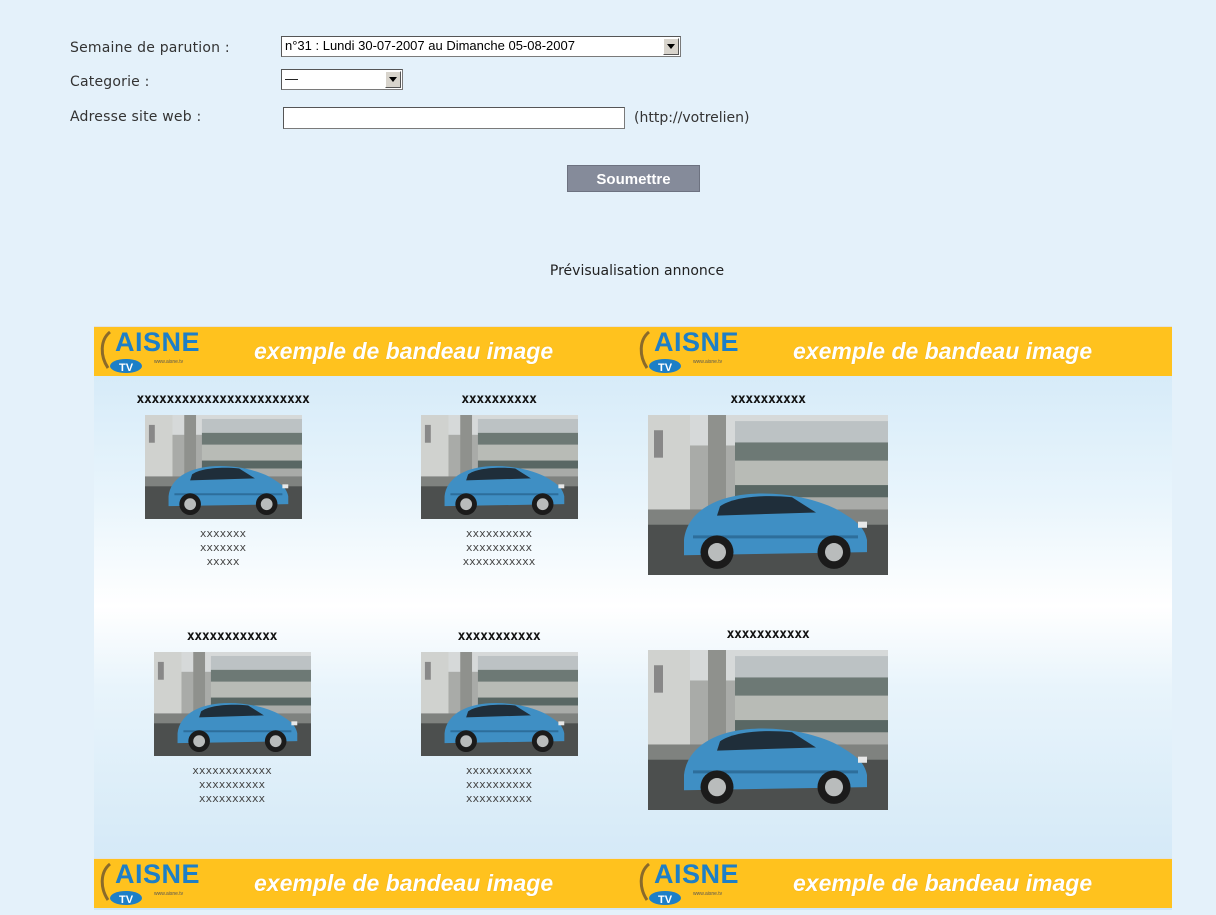 The image size is (1216, 915). Describe the element at coordinates (499, 561) in the screenshot. I see `listing-description-line: xxxxxxxxxxx` at that location.